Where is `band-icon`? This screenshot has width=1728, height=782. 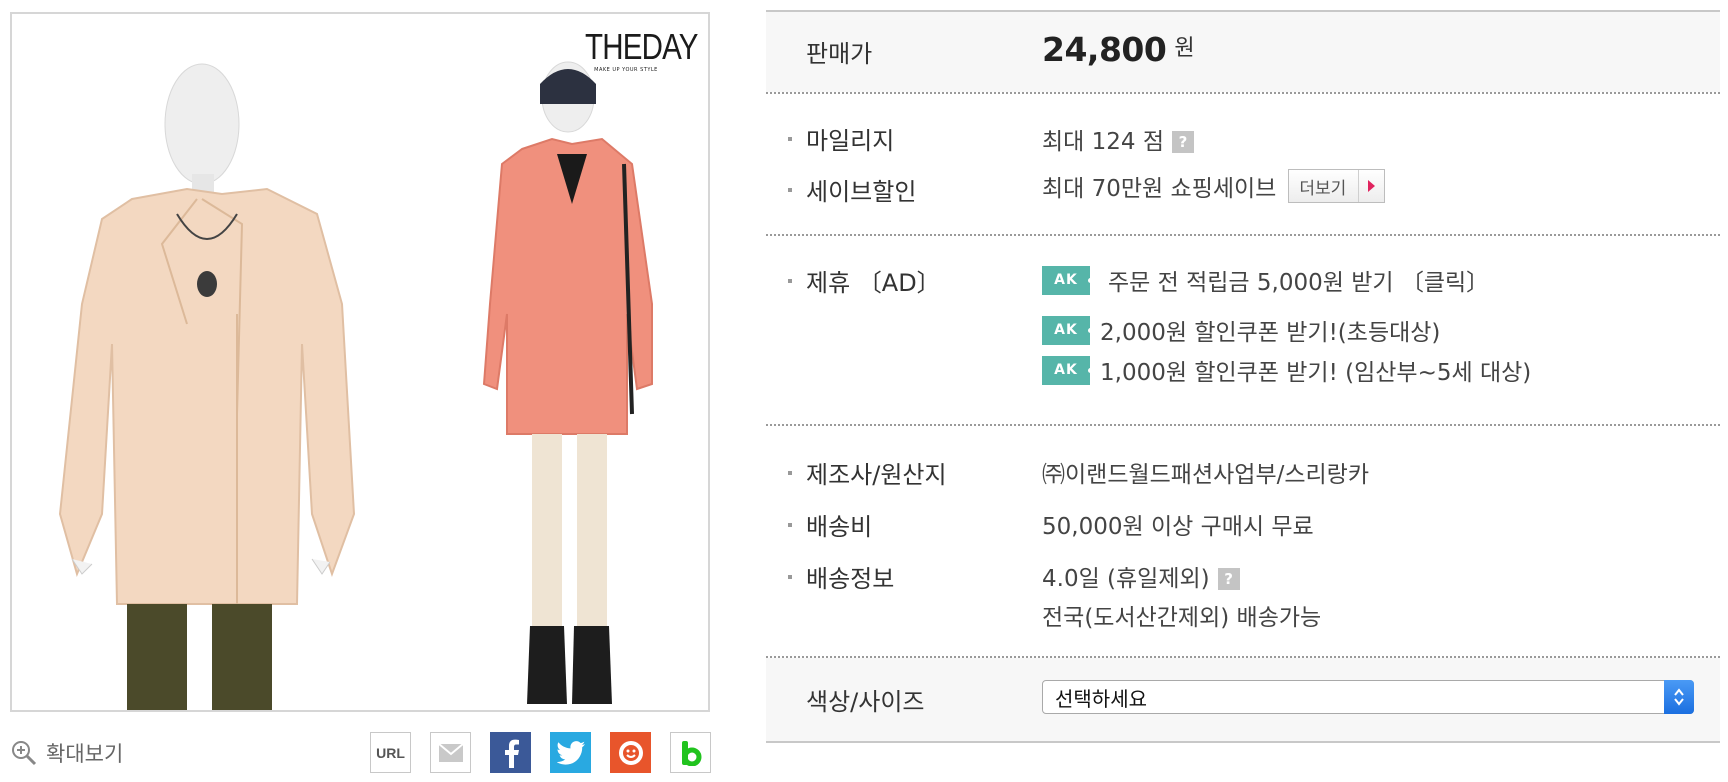 band-icon is located at coordinates (691, 753).